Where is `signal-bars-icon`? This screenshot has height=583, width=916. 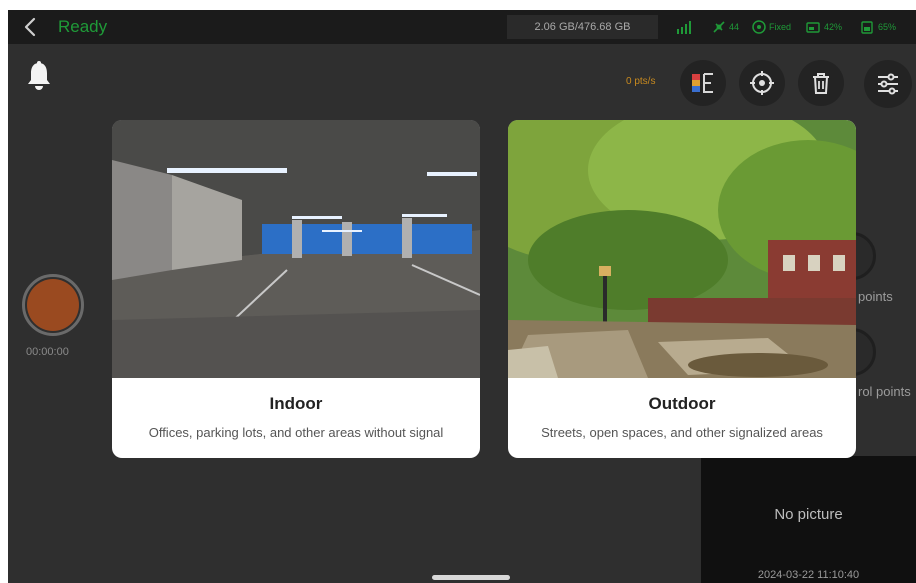 signal-bars-icon is located at coordinates (684, 27).